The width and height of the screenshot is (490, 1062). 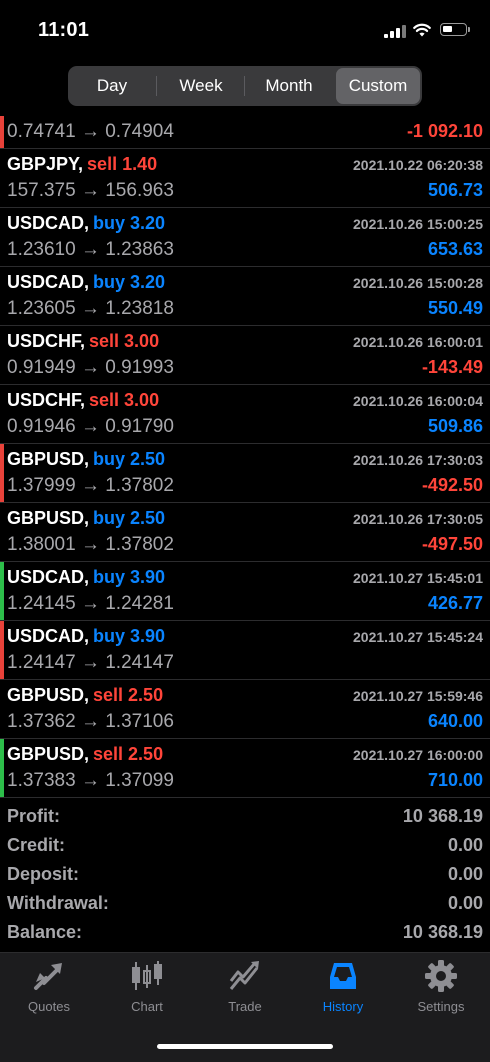 What do you see at coordinates (90, 426) in the screenshot?
I see `trade-prices: 0.91946 → 0.91790` at bounding box center [90, 426].